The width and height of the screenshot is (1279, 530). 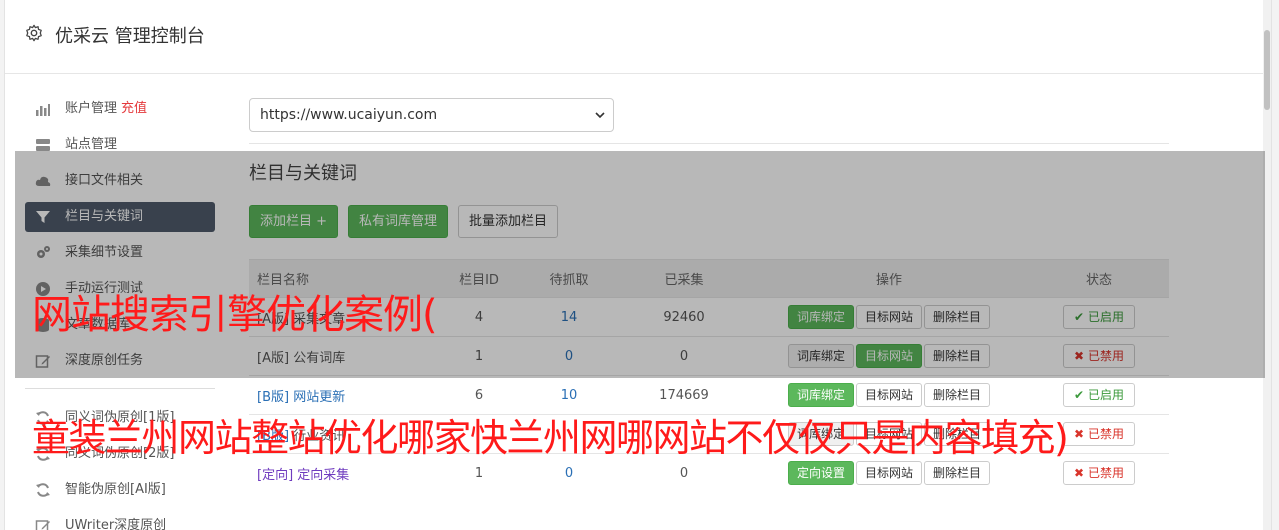 I want to click on row-name-text: 网站更新, so click(x=319, y=397).